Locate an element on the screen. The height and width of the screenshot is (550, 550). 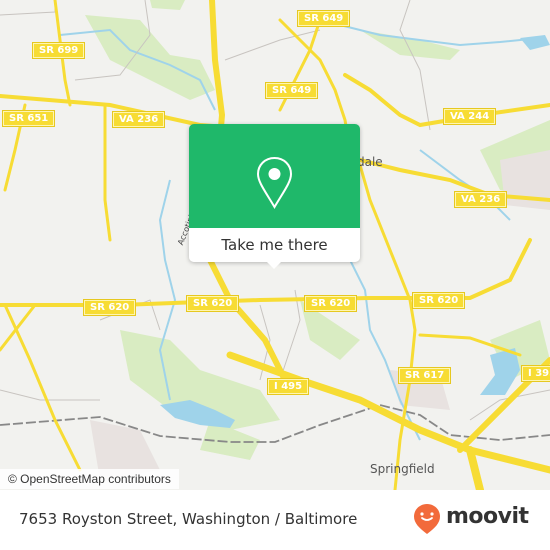
moovit-brand: moovit is located at coordinates (487, 516).